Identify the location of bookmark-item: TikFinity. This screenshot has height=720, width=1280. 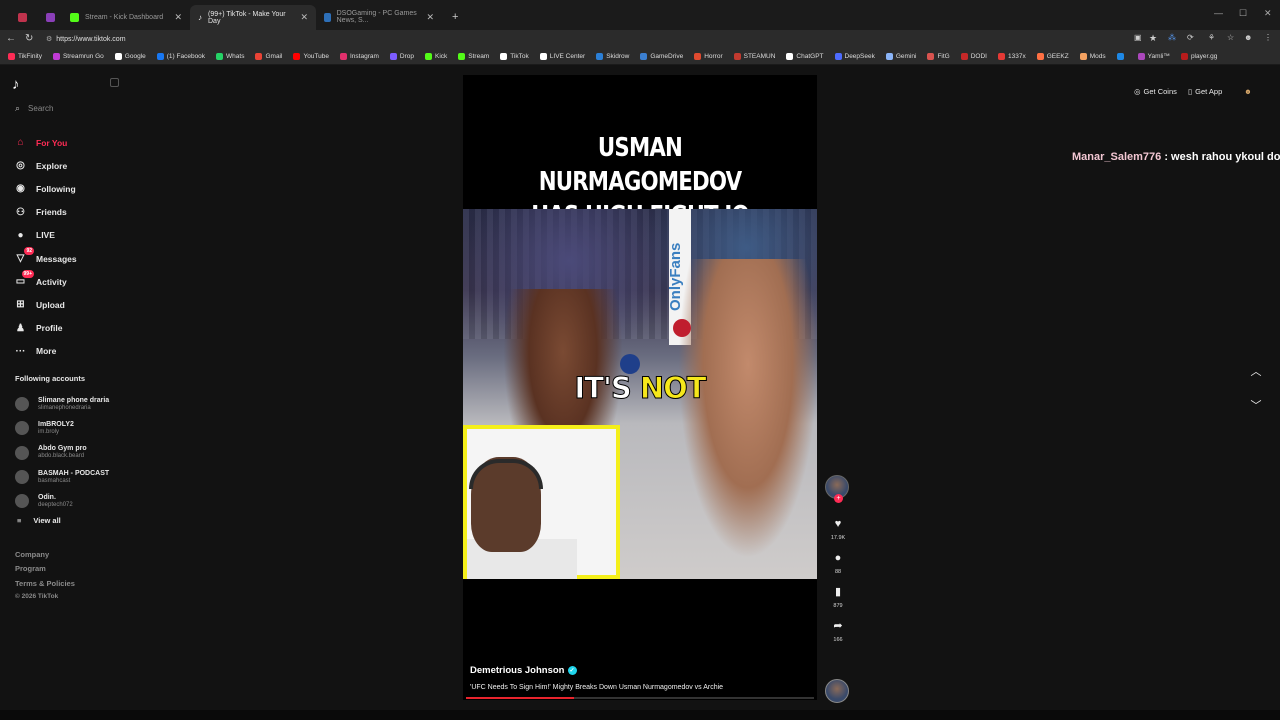
(25, 56).